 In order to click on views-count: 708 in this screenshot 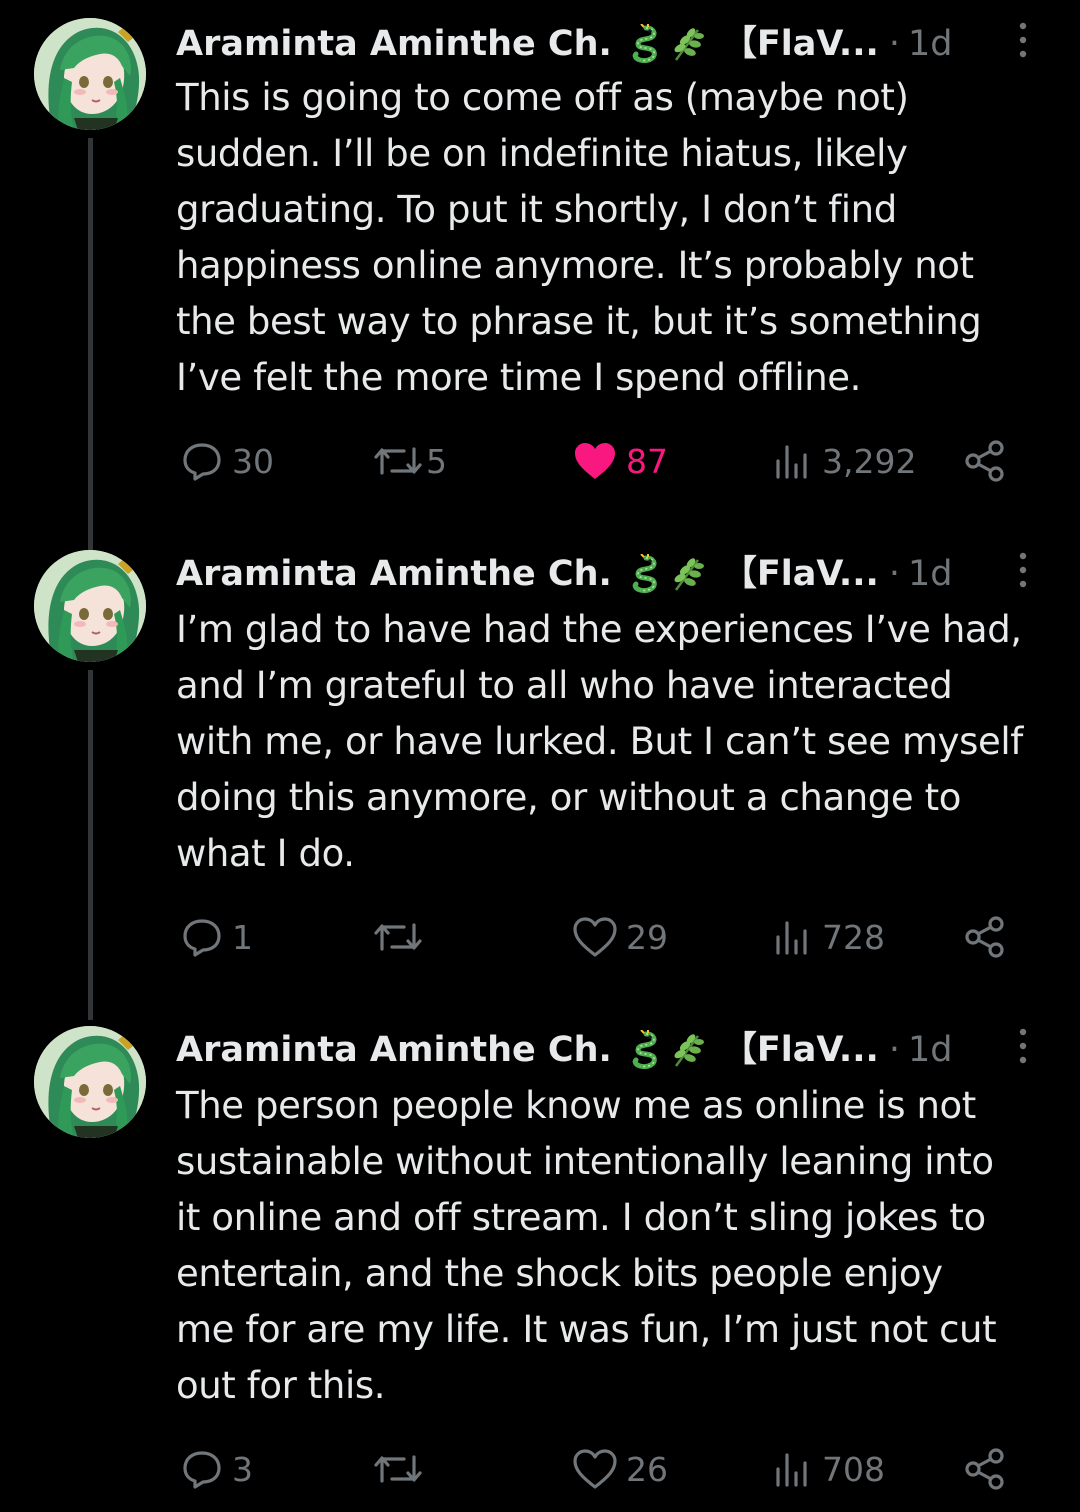, I will do `click(853, 1469)`.